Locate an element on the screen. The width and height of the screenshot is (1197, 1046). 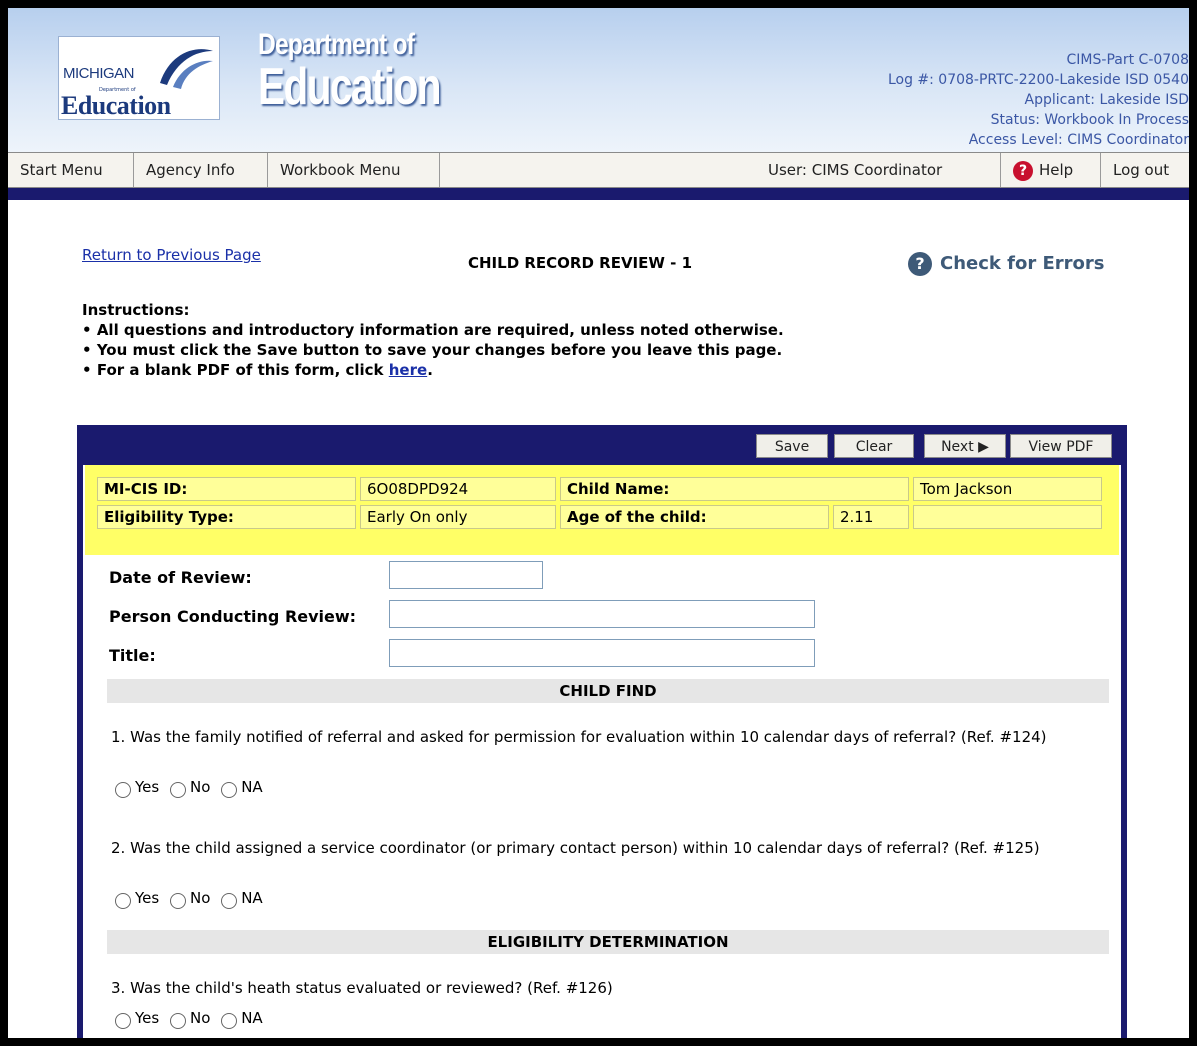
person-review-label: Person Conducting Review: is located at coordinates (233, 616).